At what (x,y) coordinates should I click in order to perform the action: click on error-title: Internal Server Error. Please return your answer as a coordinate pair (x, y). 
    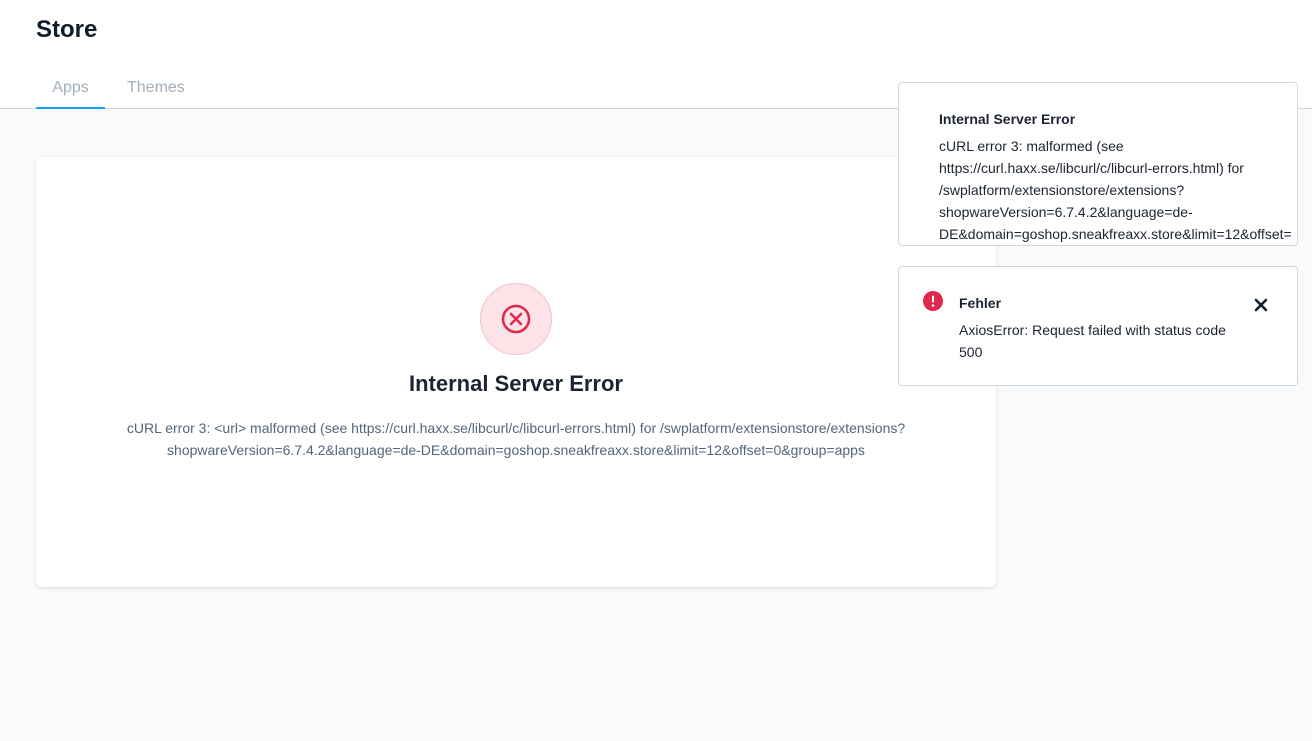
    Looking at the image, I should click on (516, 383).